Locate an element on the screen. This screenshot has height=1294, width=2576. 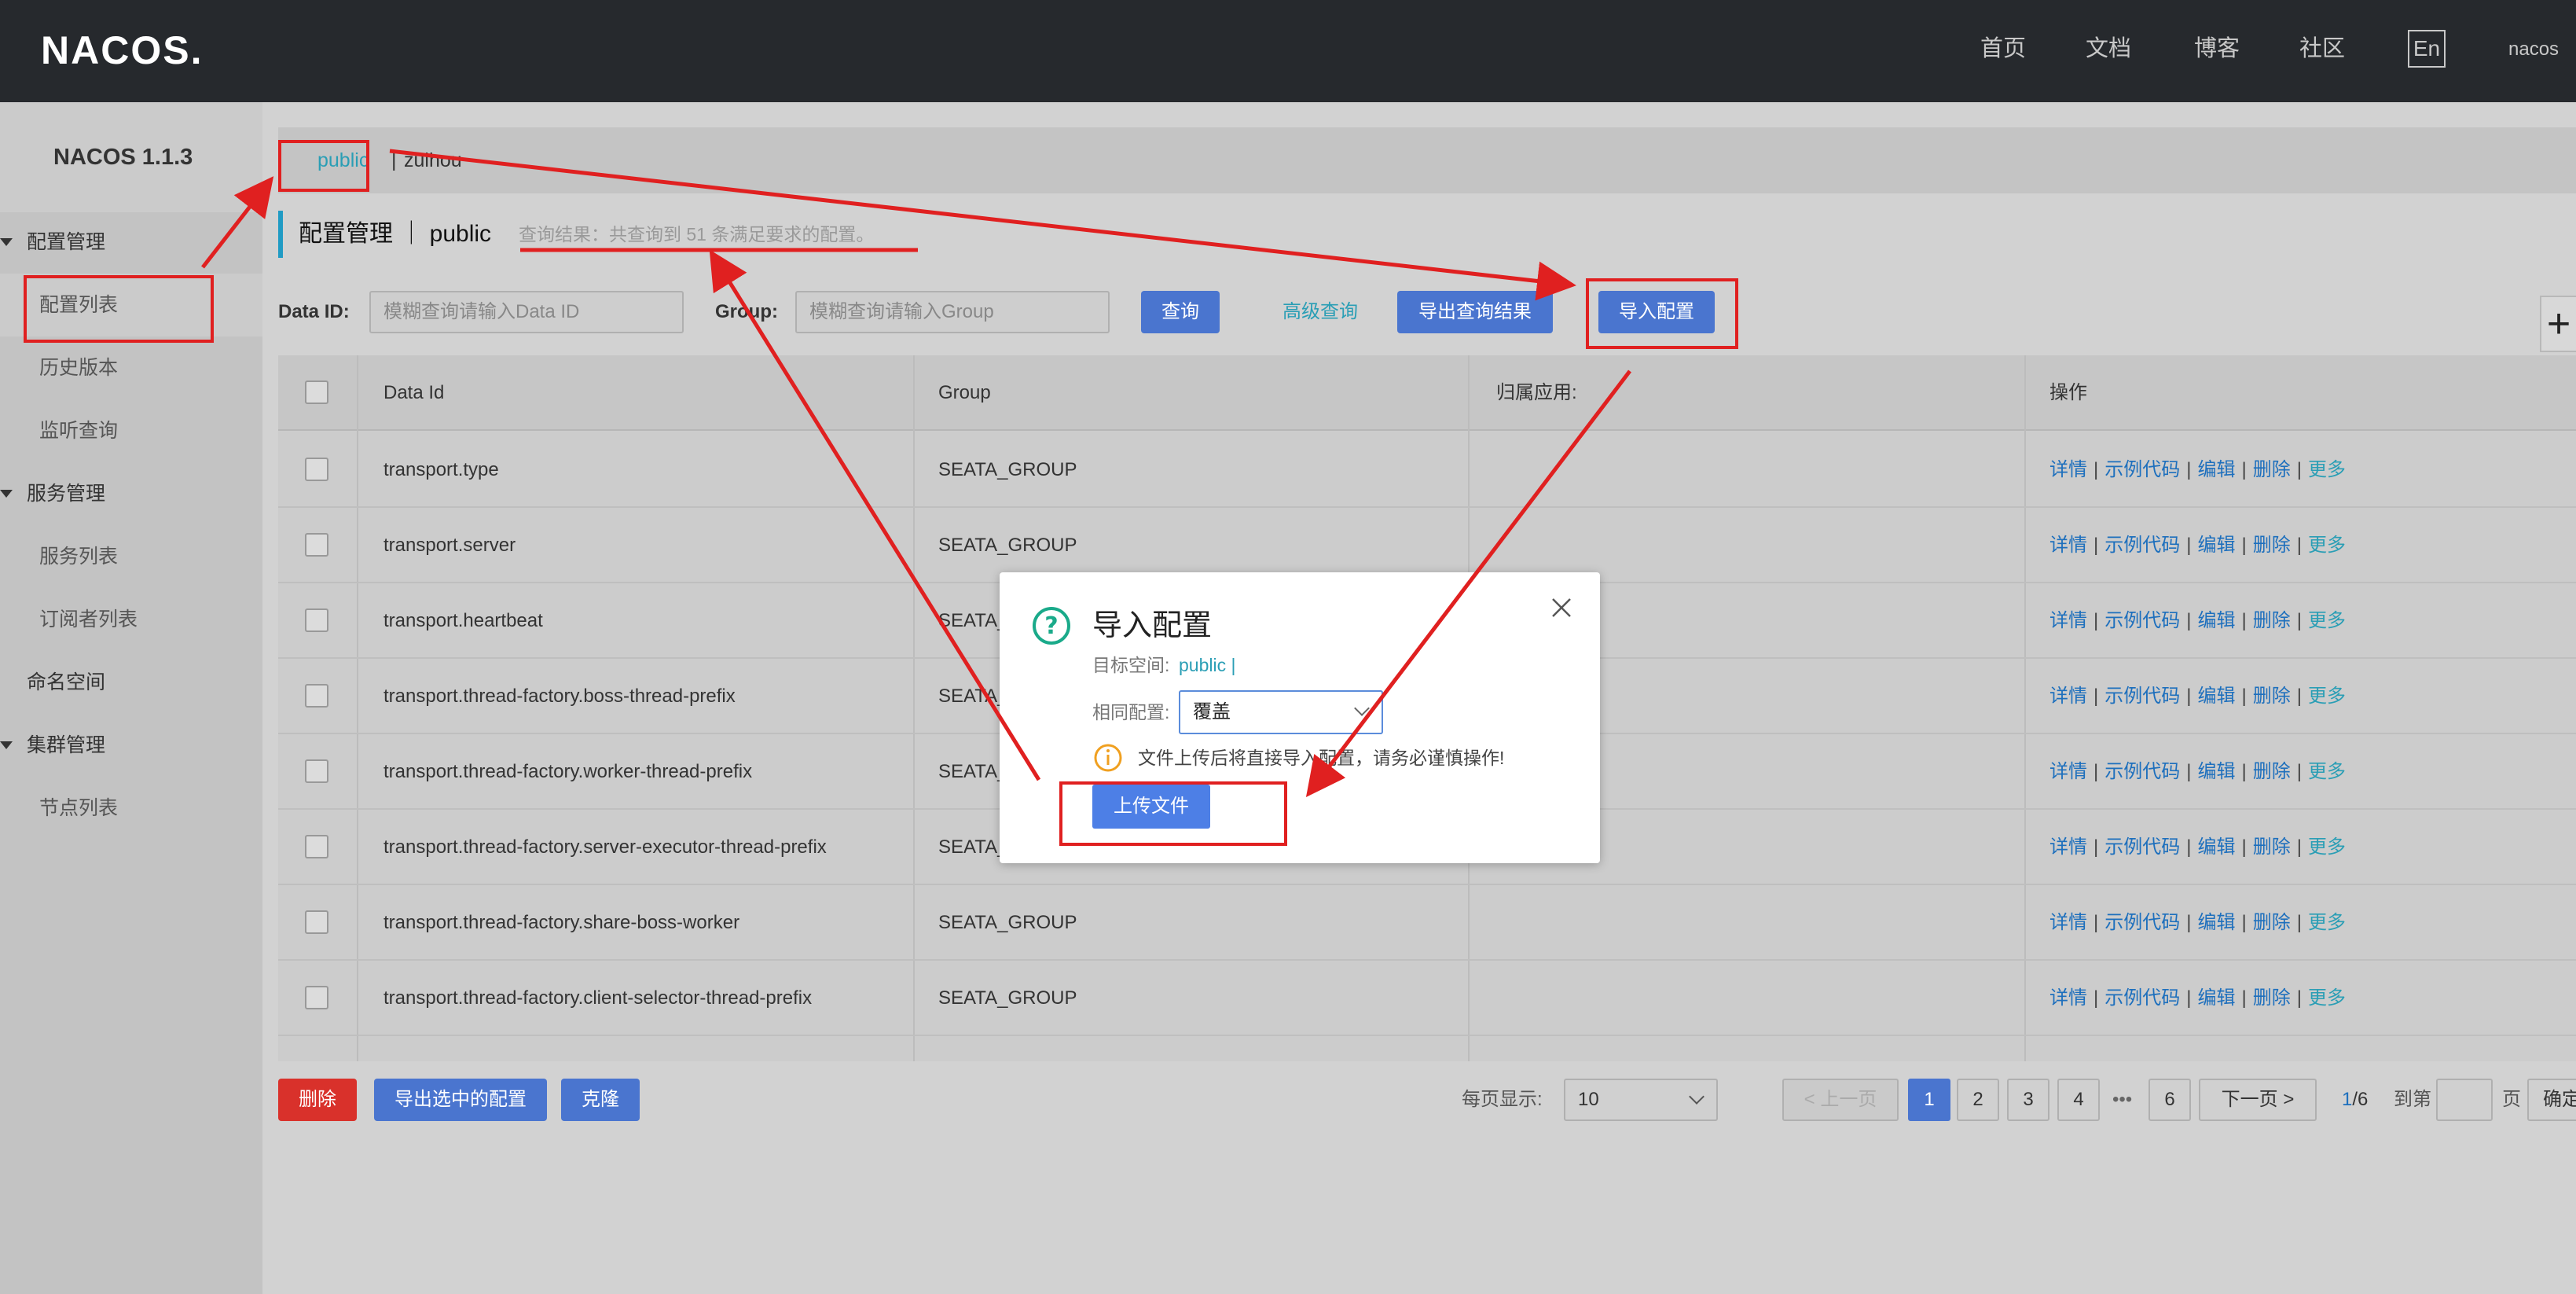
query-button: 查询 is located at coordinates (1180, 312).